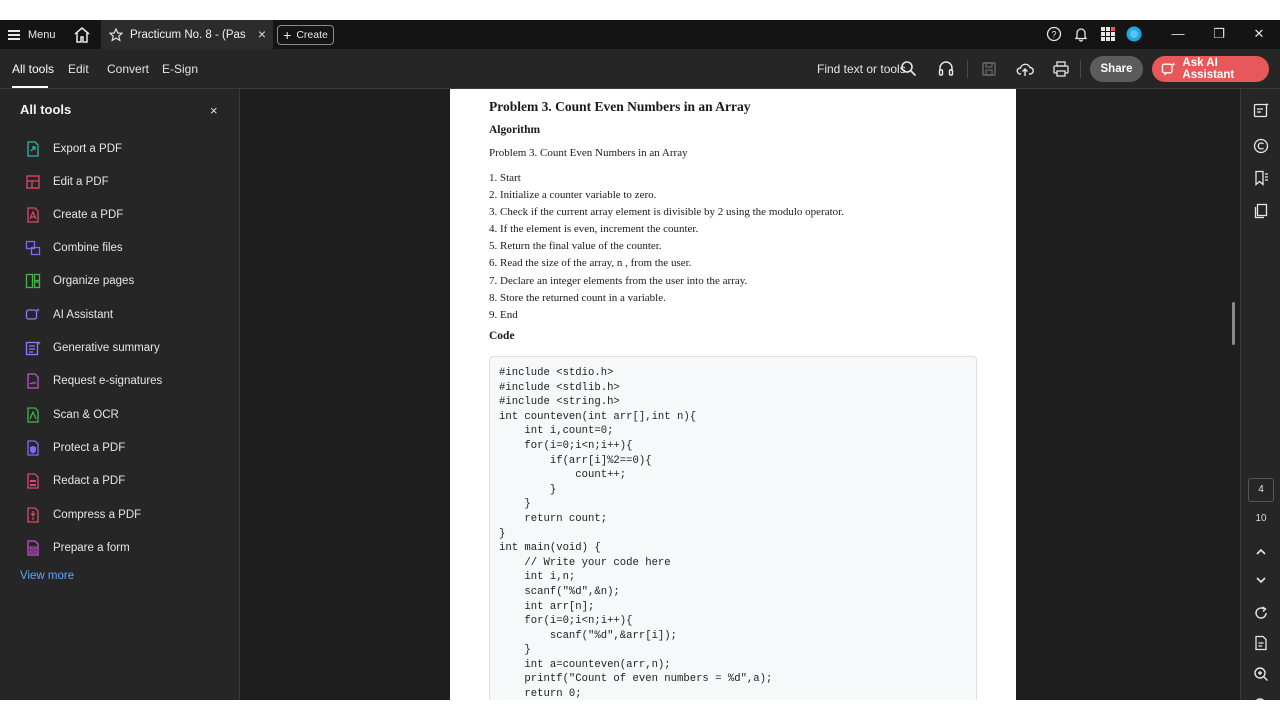 Image resolution: width=1280 pixels, height=720 pixels. What do you see at coordinates (33, 381) in the screenshot?
I see `request-esign-icon` at bounding box center [33, 381].